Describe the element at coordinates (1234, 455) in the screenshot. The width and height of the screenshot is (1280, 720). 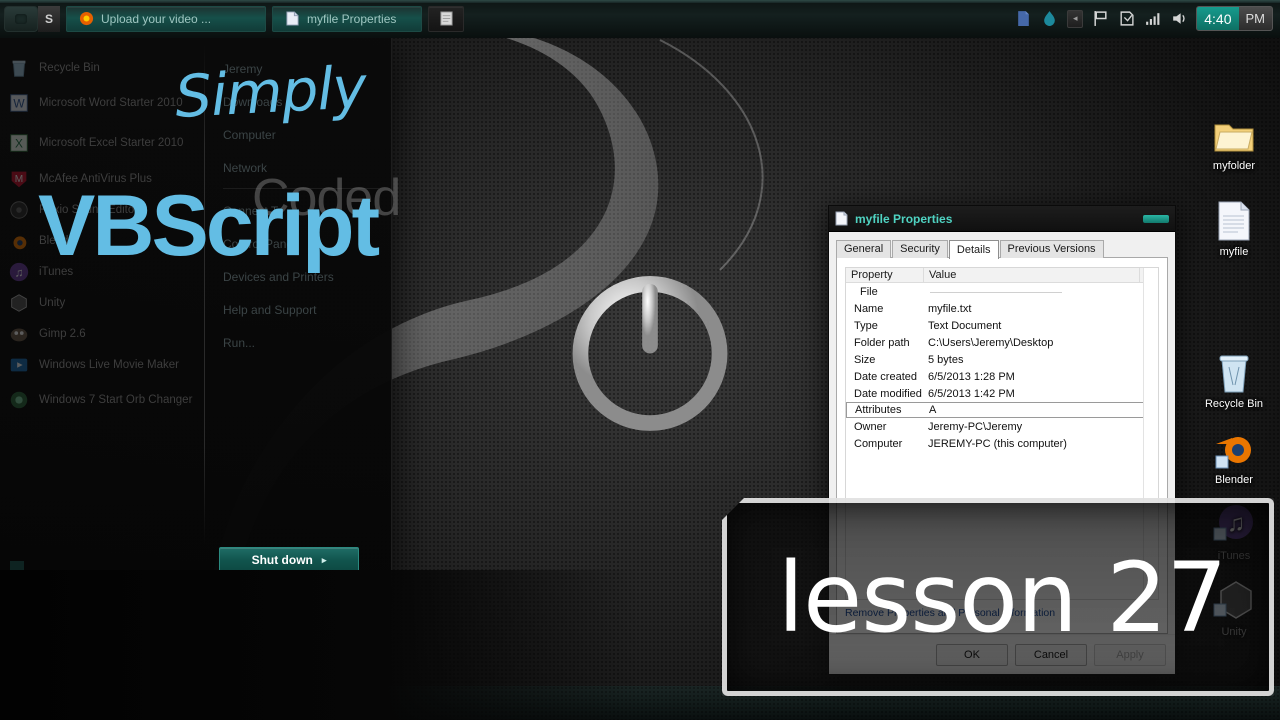
I see `desktop-icon-blender: Blender` at that location.